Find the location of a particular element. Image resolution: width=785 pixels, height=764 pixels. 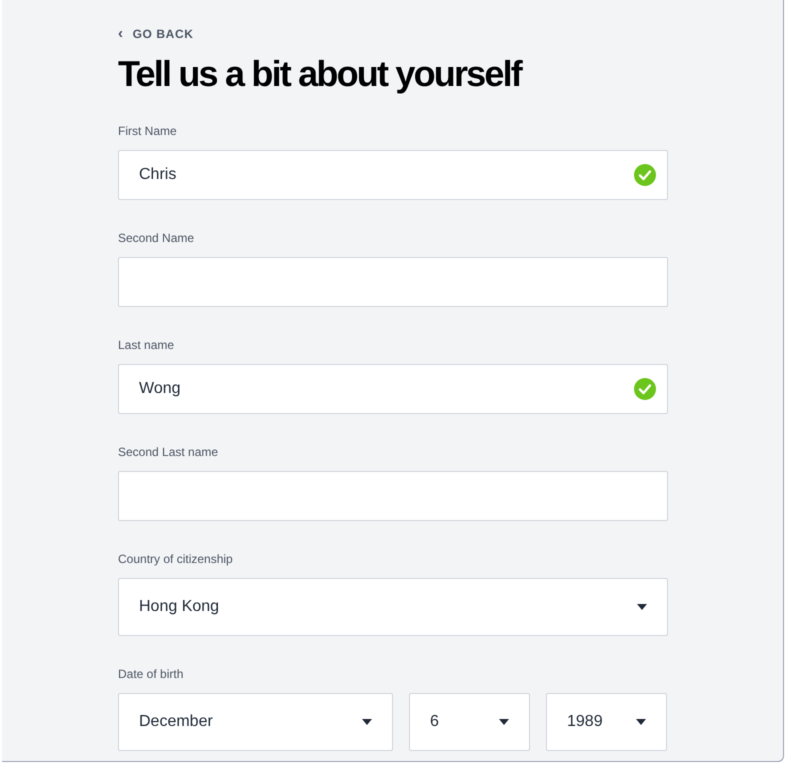

field-label: First Name is located at coordinates (148, 131).